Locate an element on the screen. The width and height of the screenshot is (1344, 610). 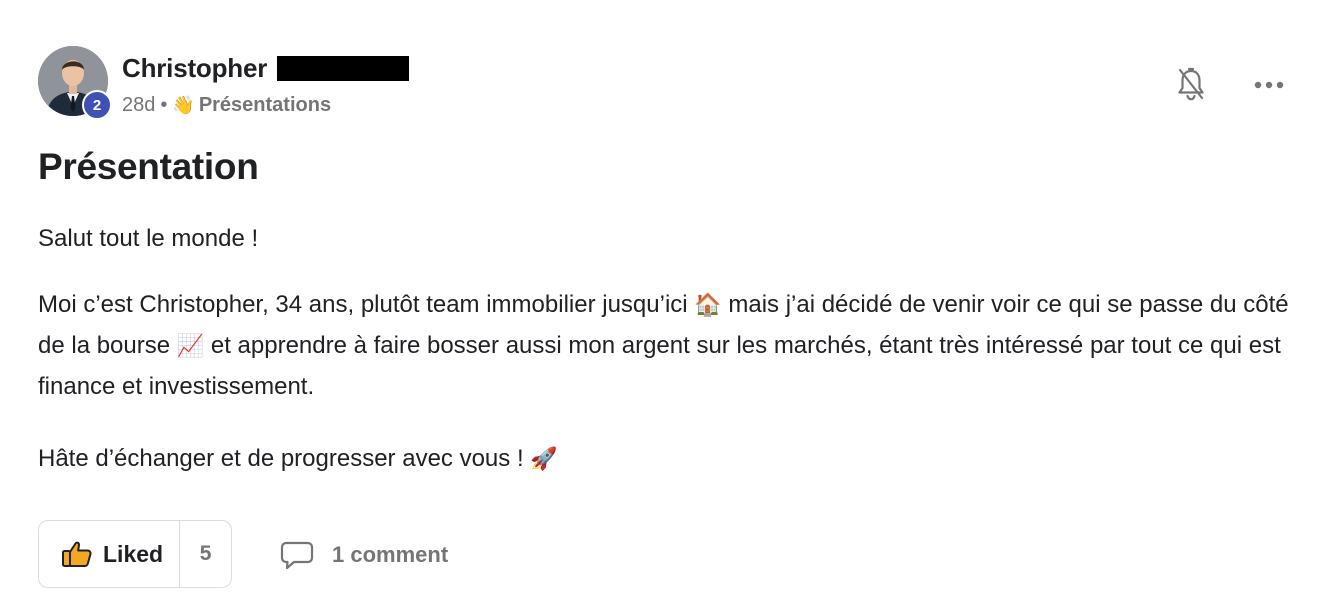
header-actions is located at coordinates (1230, 85).